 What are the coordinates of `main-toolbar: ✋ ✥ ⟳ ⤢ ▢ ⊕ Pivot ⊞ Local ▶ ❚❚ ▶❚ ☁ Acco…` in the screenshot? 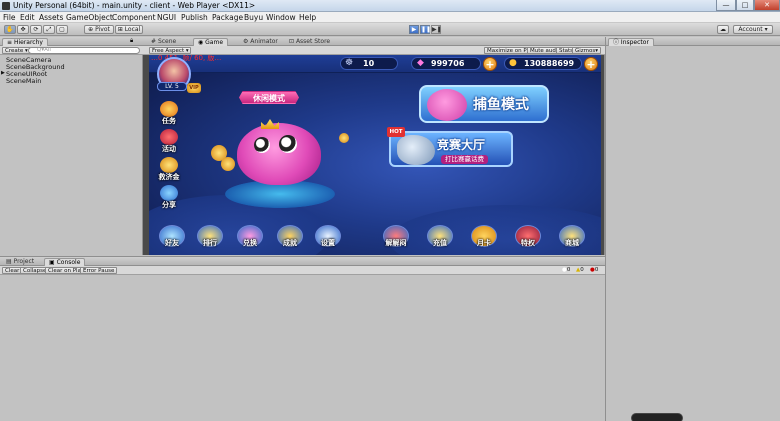 It's located at (390, 29).